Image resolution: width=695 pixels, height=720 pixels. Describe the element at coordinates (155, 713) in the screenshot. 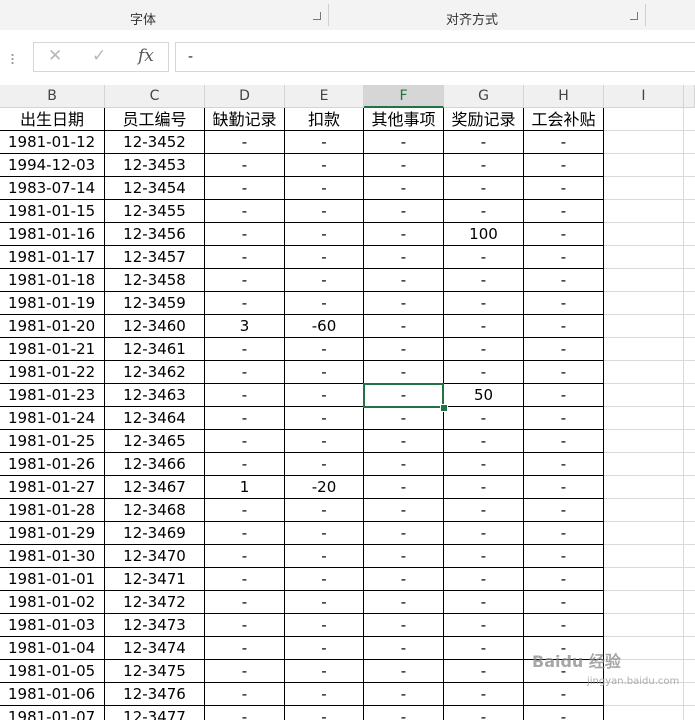

I see `table-cell: 12-3477` at that location.